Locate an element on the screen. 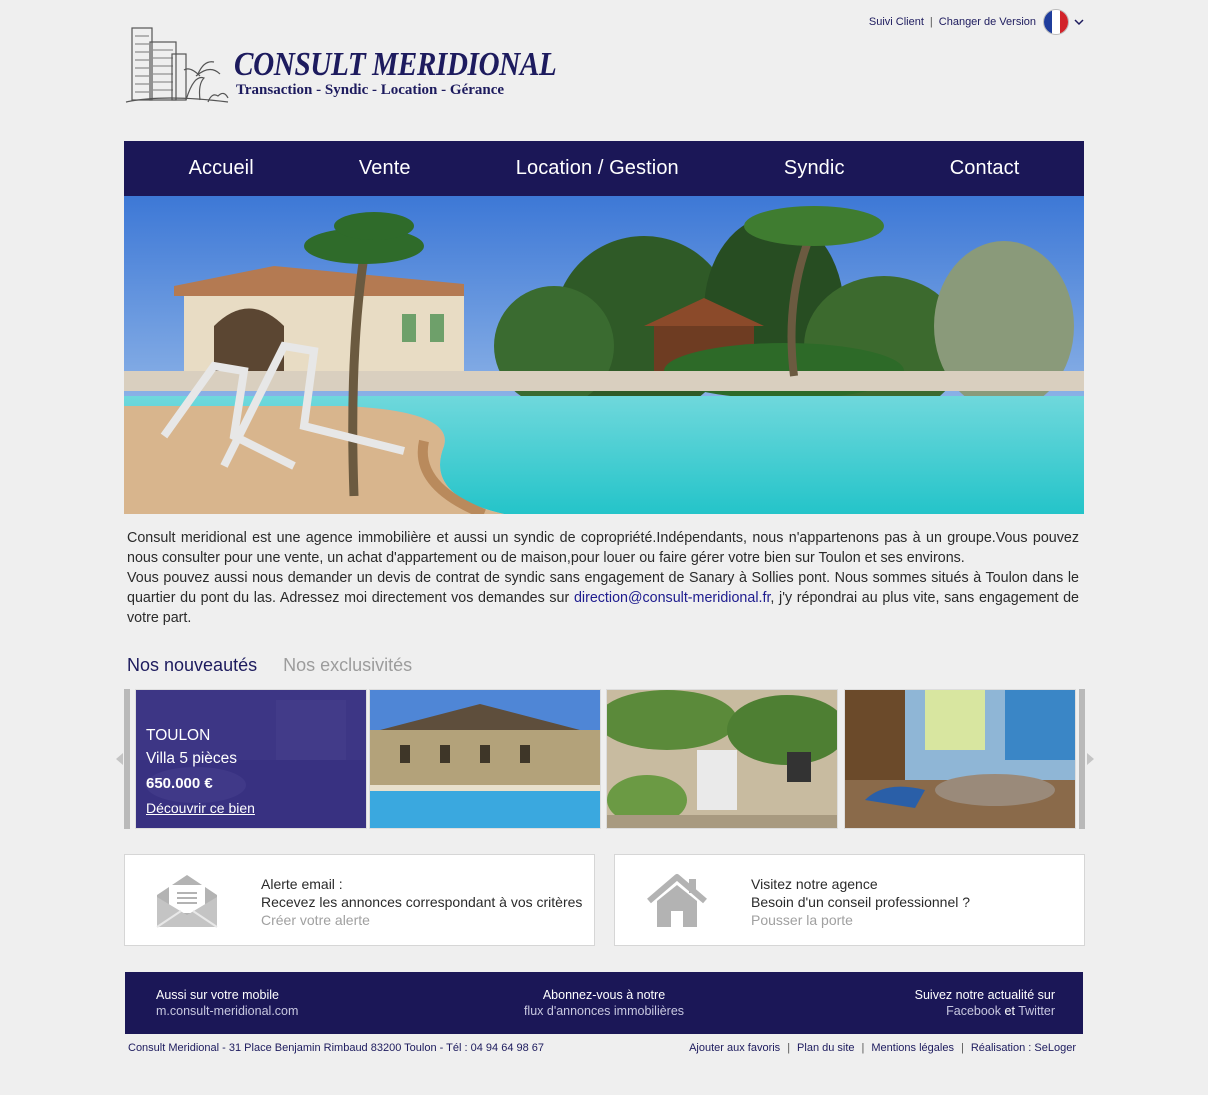 This screenshot has height=1095, width=1208. nav-location-gestion: Location / Gestion is located at coordinates (597, 168).